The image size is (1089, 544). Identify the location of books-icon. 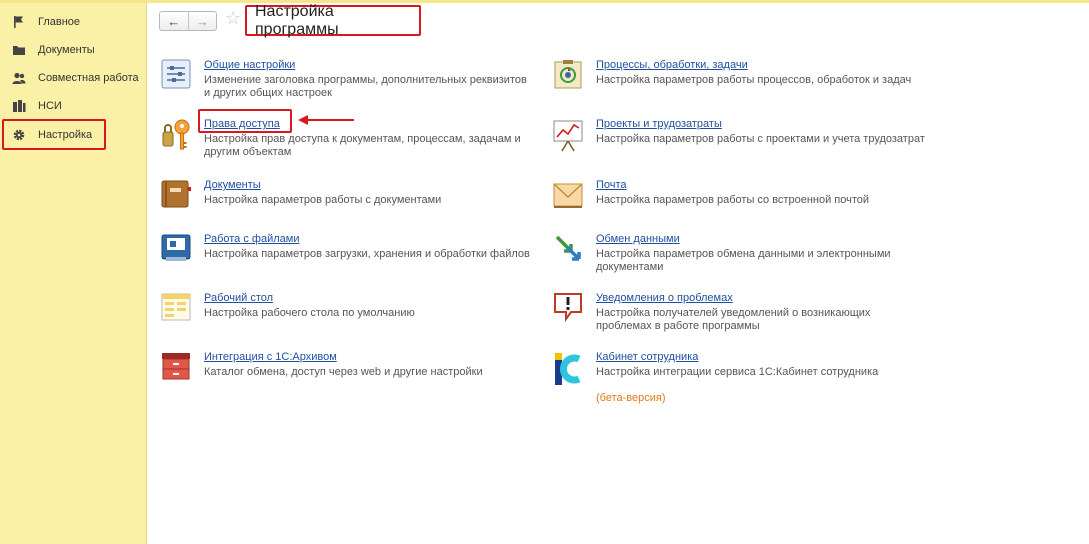
(19, 106).